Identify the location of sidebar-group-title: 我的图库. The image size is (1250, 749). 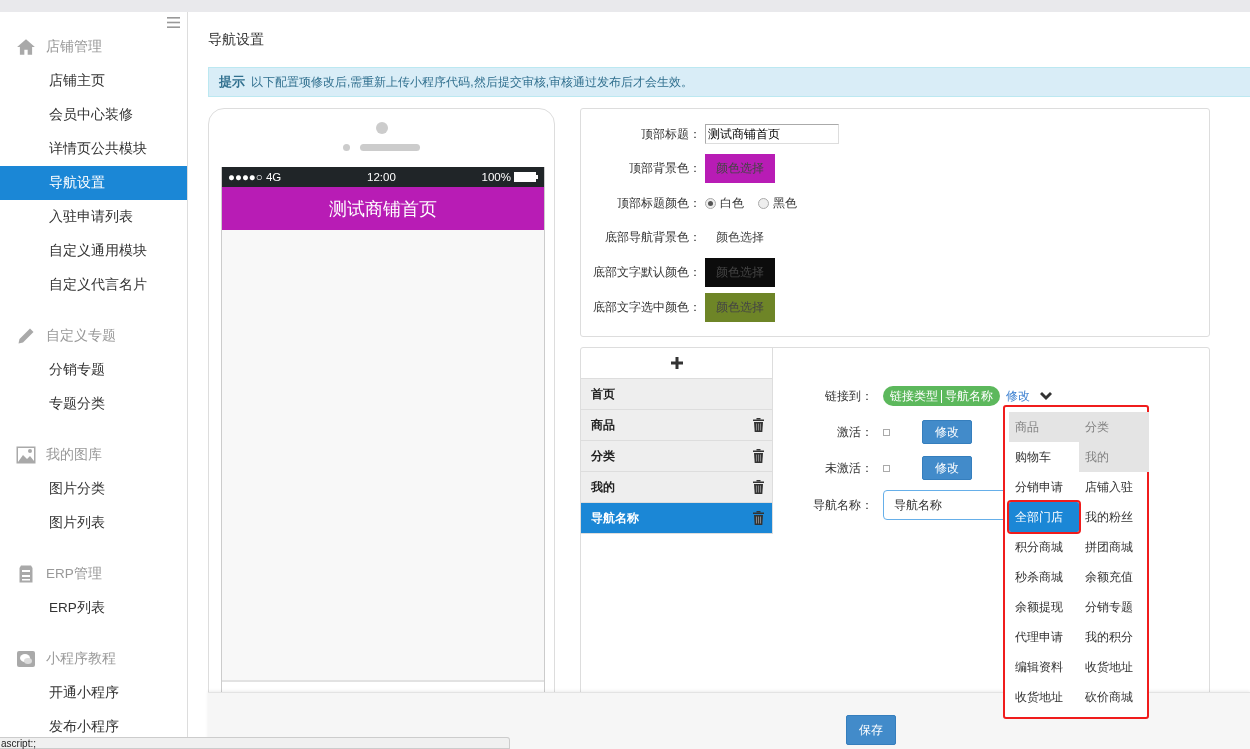
(74, 455).